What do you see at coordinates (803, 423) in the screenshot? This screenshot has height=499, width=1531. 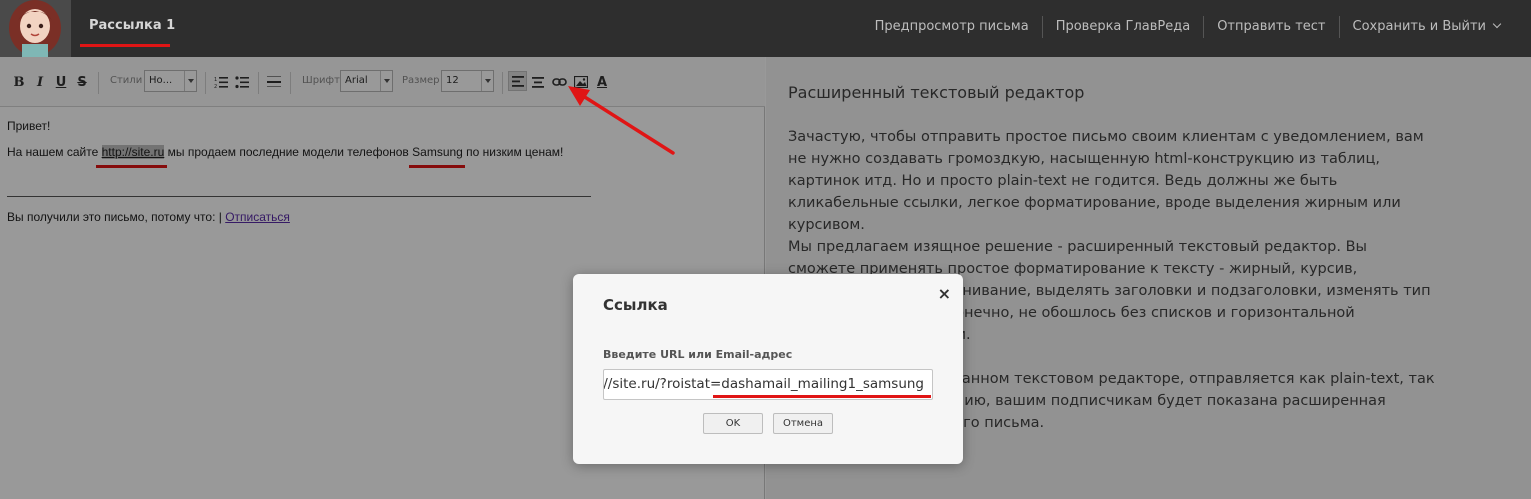 I see `cancel-button: Отмена` at bounding box center [803, 423].